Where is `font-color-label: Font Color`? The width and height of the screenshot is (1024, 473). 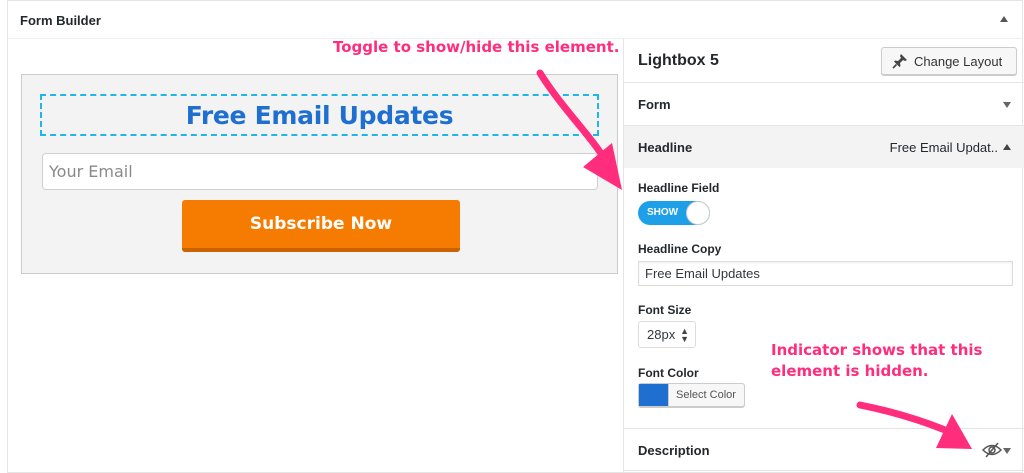 font-color-label: Font Color is located at coordinates (668, 373).